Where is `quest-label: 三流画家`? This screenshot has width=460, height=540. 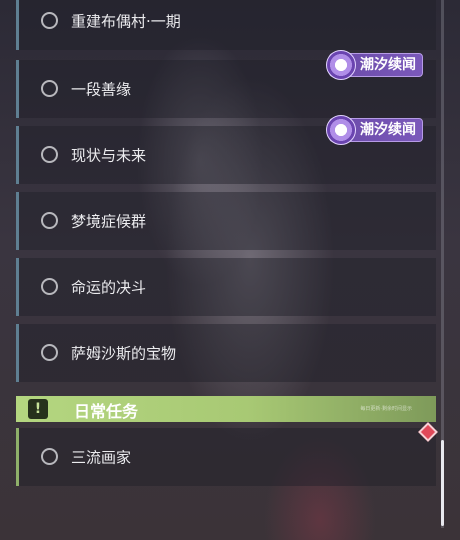 quest-label: 三流画家 is located at coordinates (101, 457).